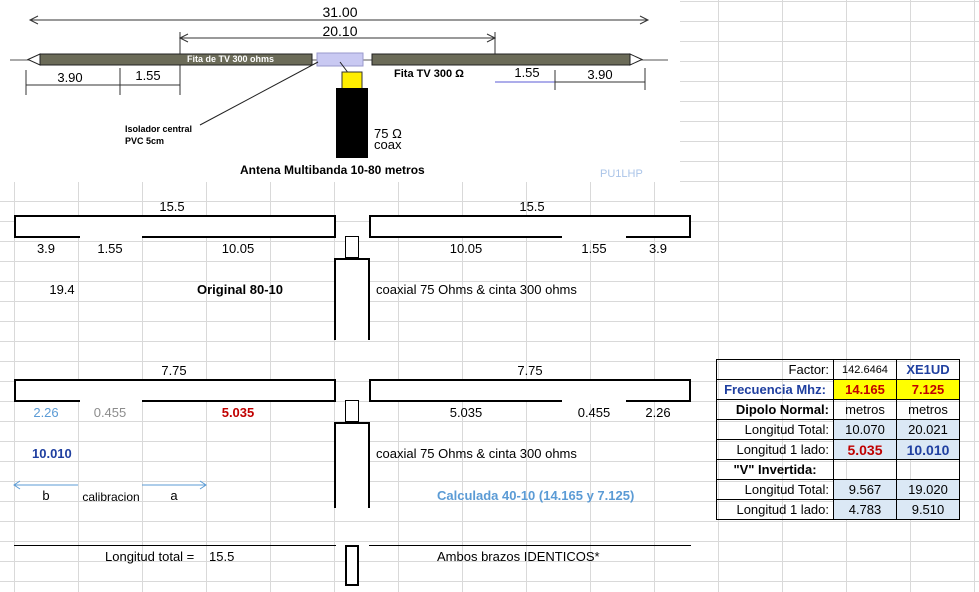 This screenshot has height=592, width=979. What do you see at coordinates (865, 429) in the screenshot?
I see `lt-1: 10.070` at bounding box center [865, 429].